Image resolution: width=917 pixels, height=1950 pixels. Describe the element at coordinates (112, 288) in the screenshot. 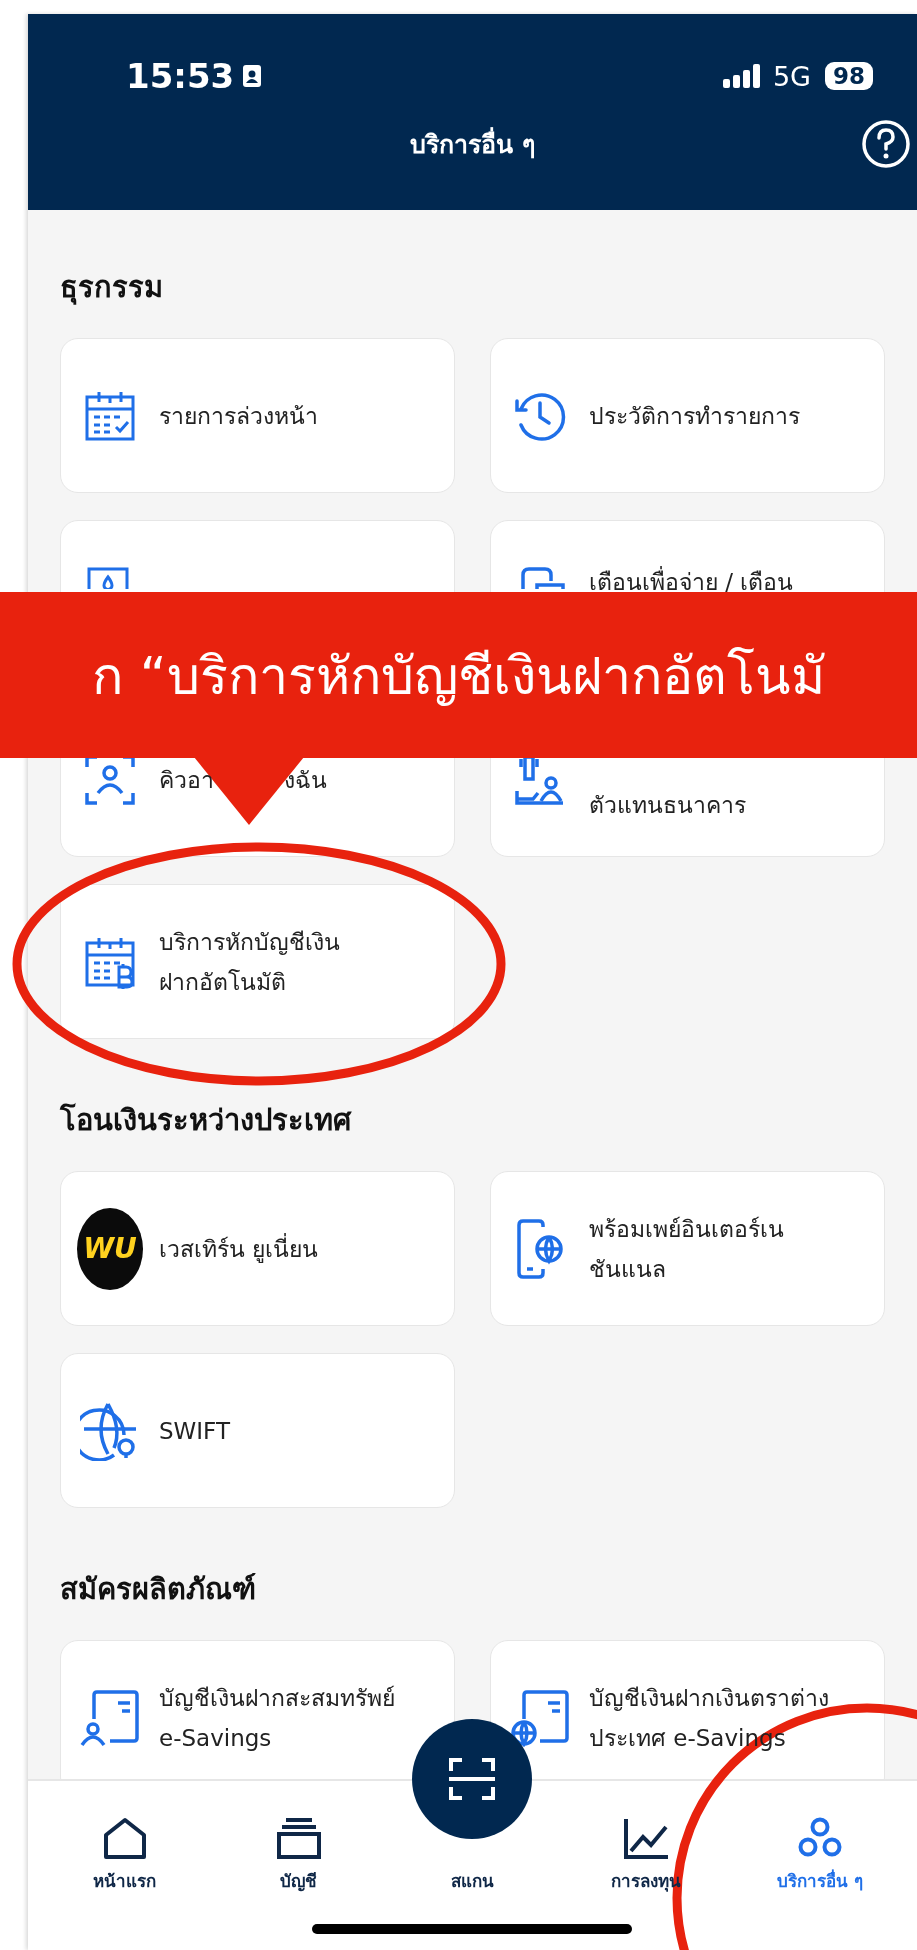

I see `section-title: ธุรกรรม` at that location.